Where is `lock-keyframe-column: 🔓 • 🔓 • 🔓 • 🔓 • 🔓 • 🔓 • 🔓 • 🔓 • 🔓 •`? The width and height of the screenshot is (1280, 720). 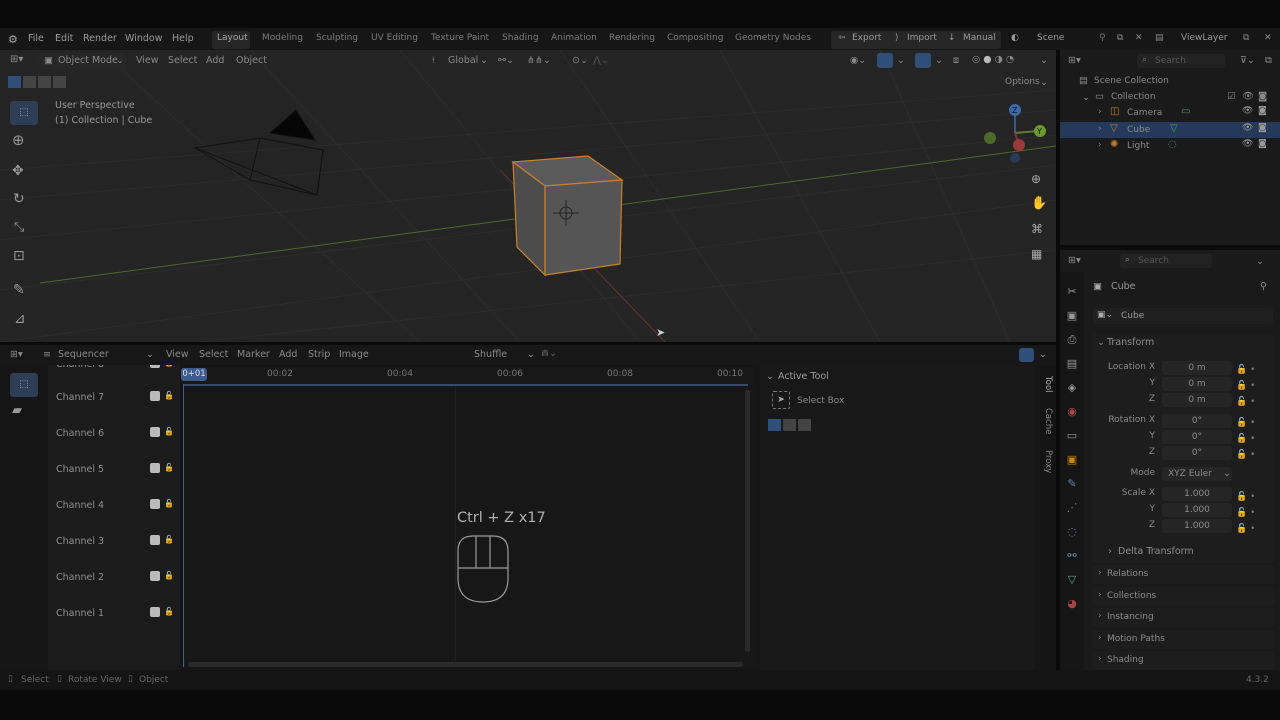 lock-keyframe-column: 🔓 • 🔓 • 🔓 • 🔓 • 🔓 • 🔓 • 🔓 • 🔓 • 🔓 • is located at coordinates (1251, 452).